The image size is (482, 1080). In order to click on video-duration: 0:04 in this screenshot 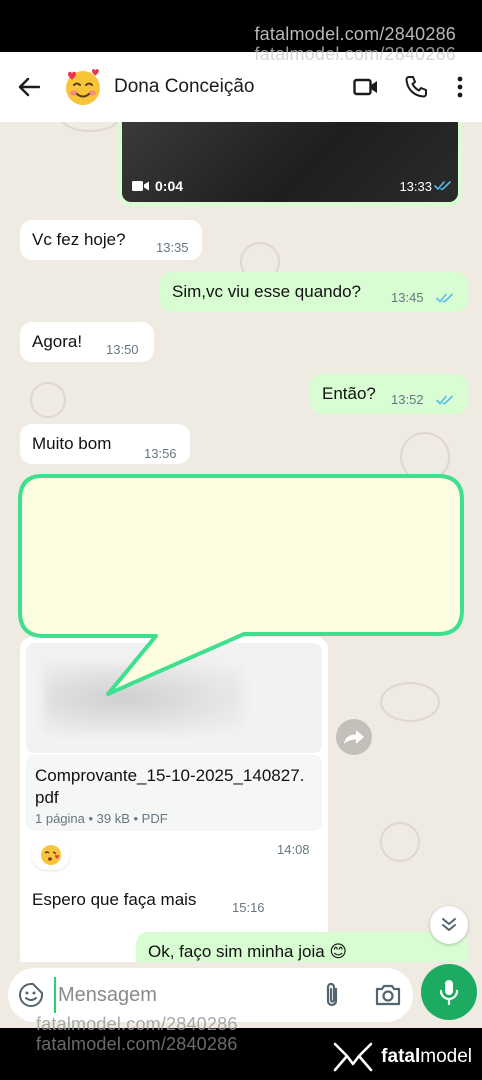, I will do `click(157, 186)`.